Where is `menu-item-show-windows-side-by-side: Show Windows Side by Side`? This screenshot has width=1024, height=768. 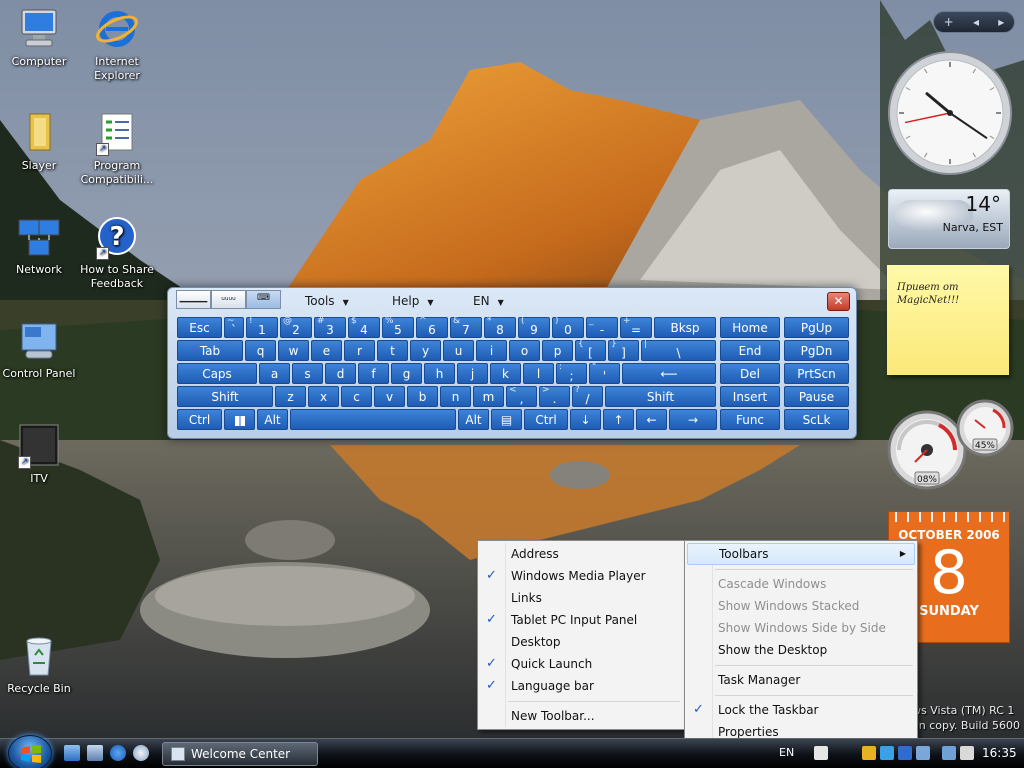
menu-item-show-windows-side-by-side: Show Windows Side by Side is located at coordinates (801, 628).